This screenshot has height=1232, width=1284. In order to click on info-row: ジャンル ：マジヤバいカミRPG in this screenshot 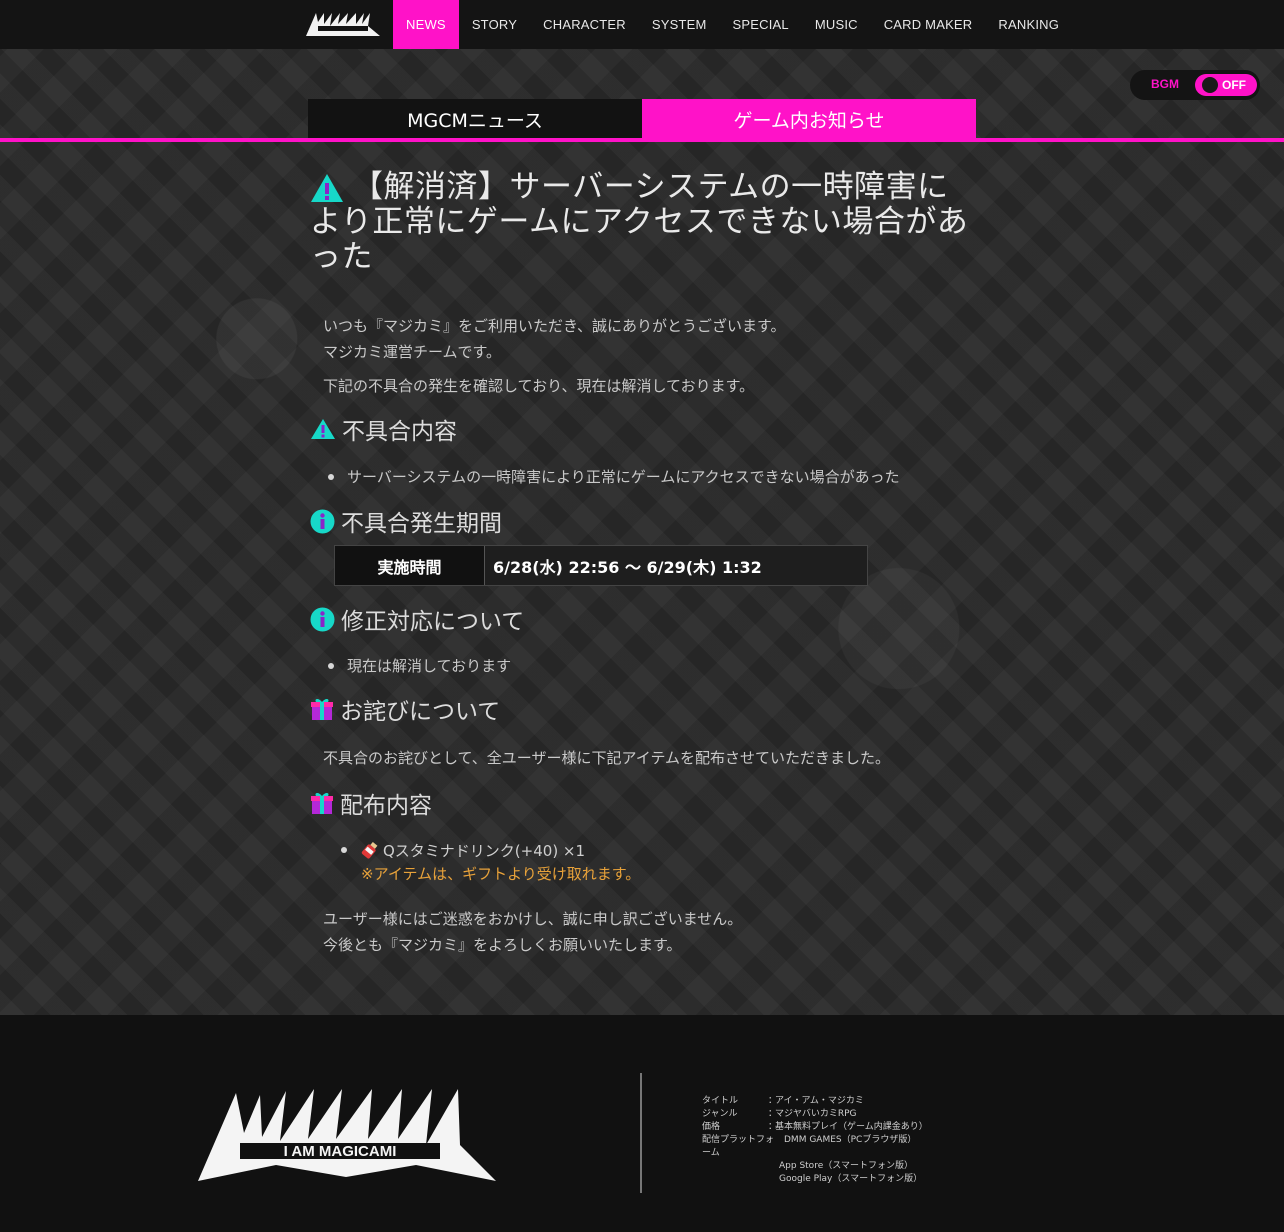, I will do `click(815, 1114)`.